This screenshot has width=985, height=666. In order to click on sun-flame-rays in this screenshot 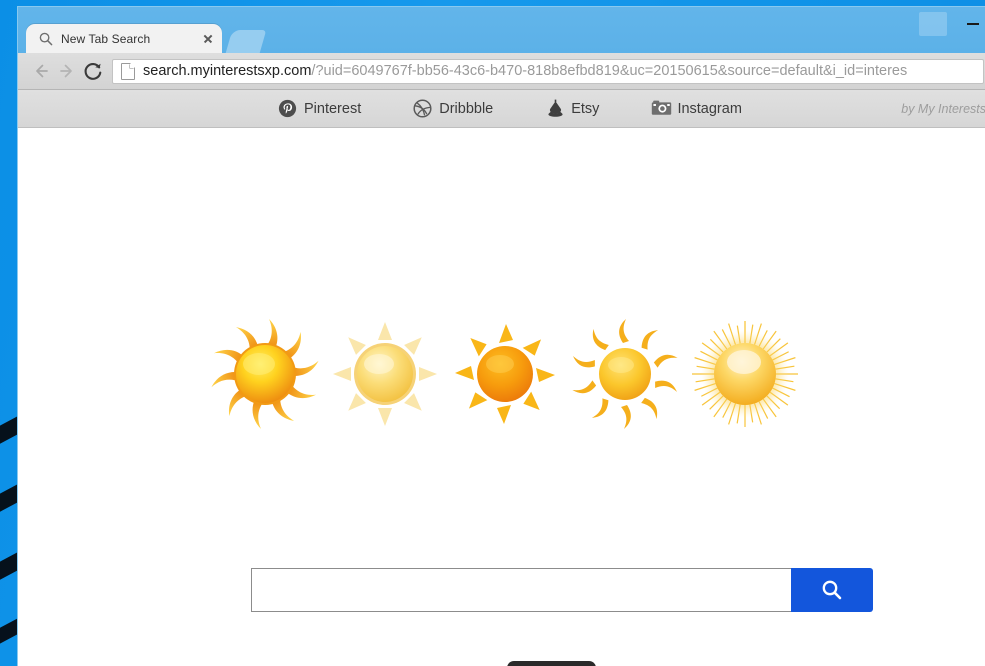, I will do `click(265, 374)`.